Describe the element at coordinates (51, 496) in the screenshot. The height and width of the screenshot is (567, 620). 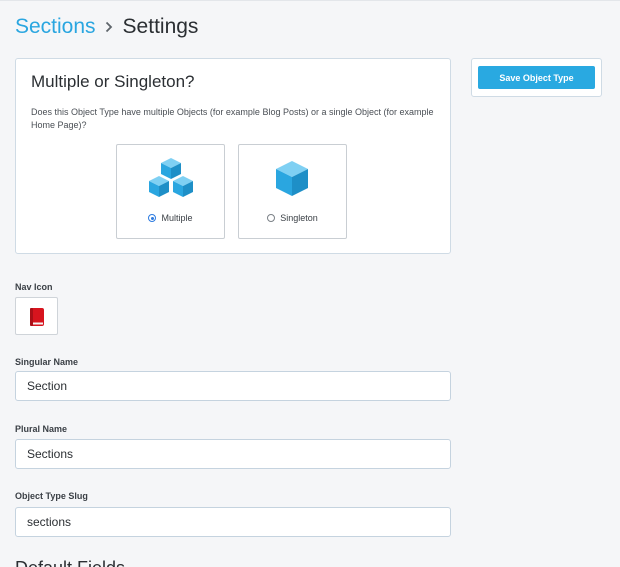
I see `object-type-slug-label: Object Type Slug` at that location.